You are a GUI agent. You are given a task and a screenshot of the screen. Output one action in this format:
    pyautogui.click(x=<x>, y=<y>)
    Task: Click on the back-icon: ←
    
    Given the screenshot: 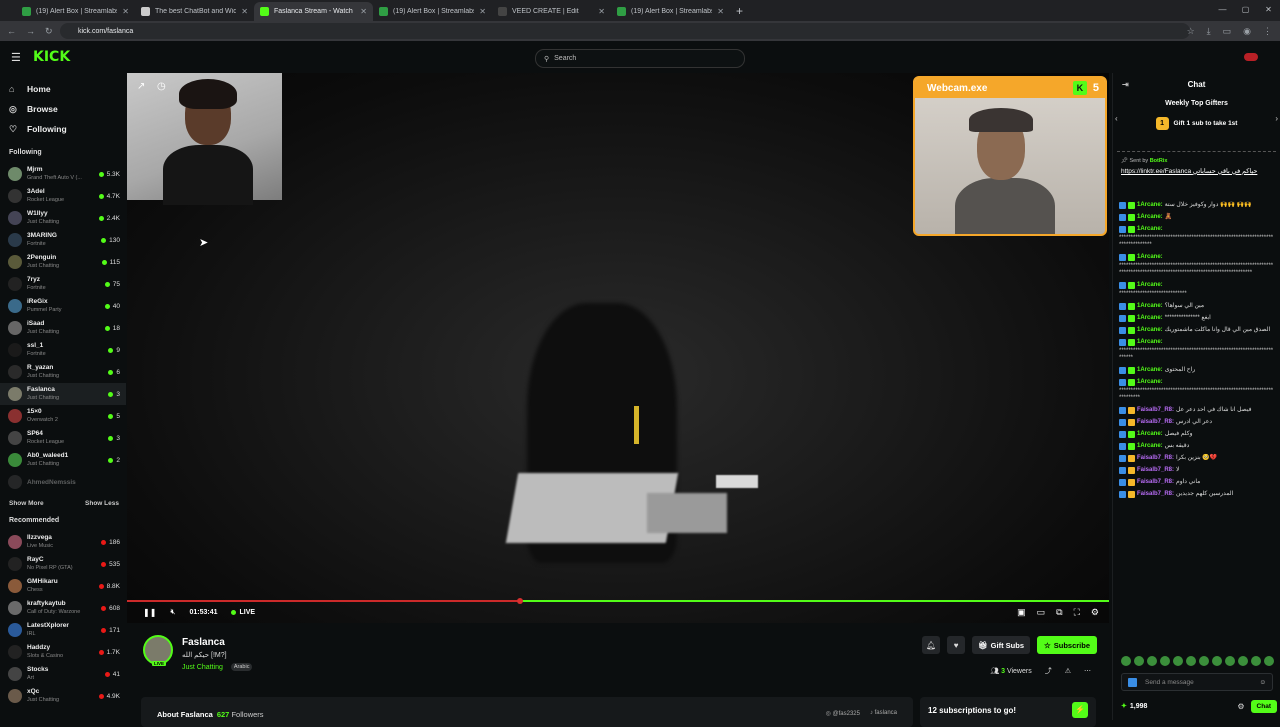 What is the action you would take?
    pyautogui.click(x=11, y=31)
    